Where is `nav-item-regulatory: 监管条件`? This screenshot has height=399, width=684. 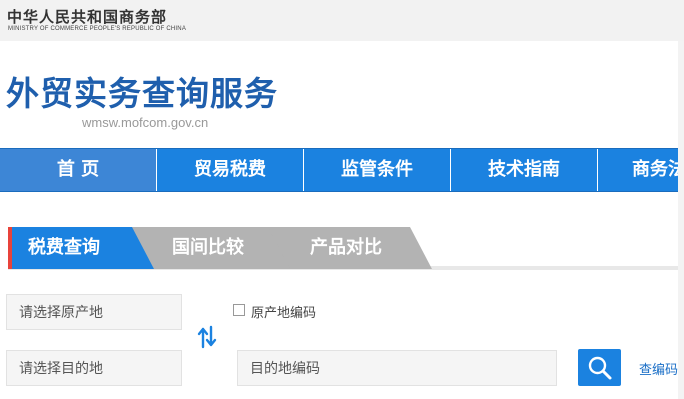 nav-item-regulatory: 监管条件 is located at coordinates (376, 170).